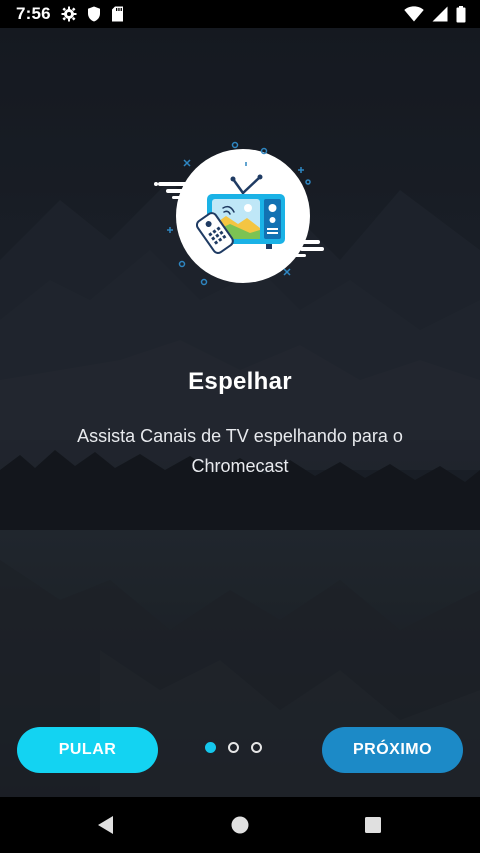 The height and width of the screenshot is (853, 480). I want to click on recents-icon, so click(373, 825).